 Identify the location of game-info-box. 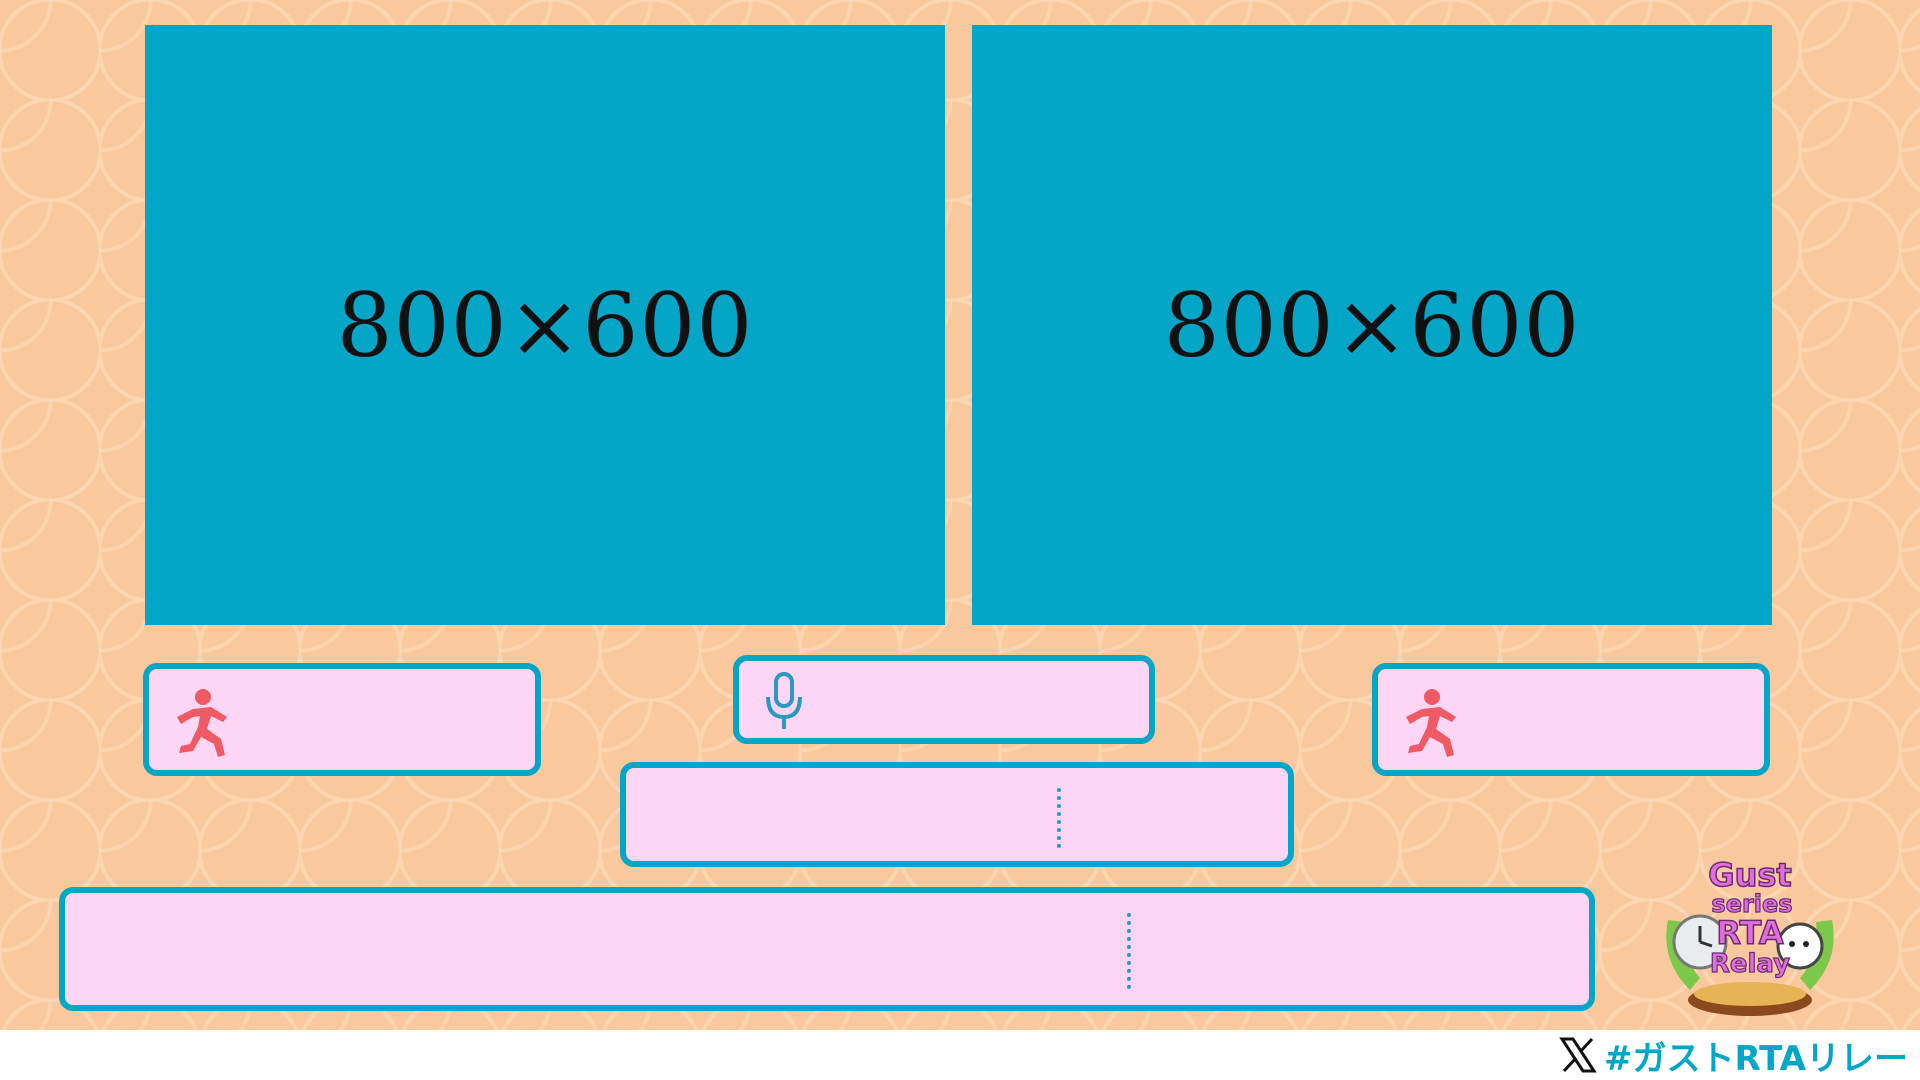
(957, 814).